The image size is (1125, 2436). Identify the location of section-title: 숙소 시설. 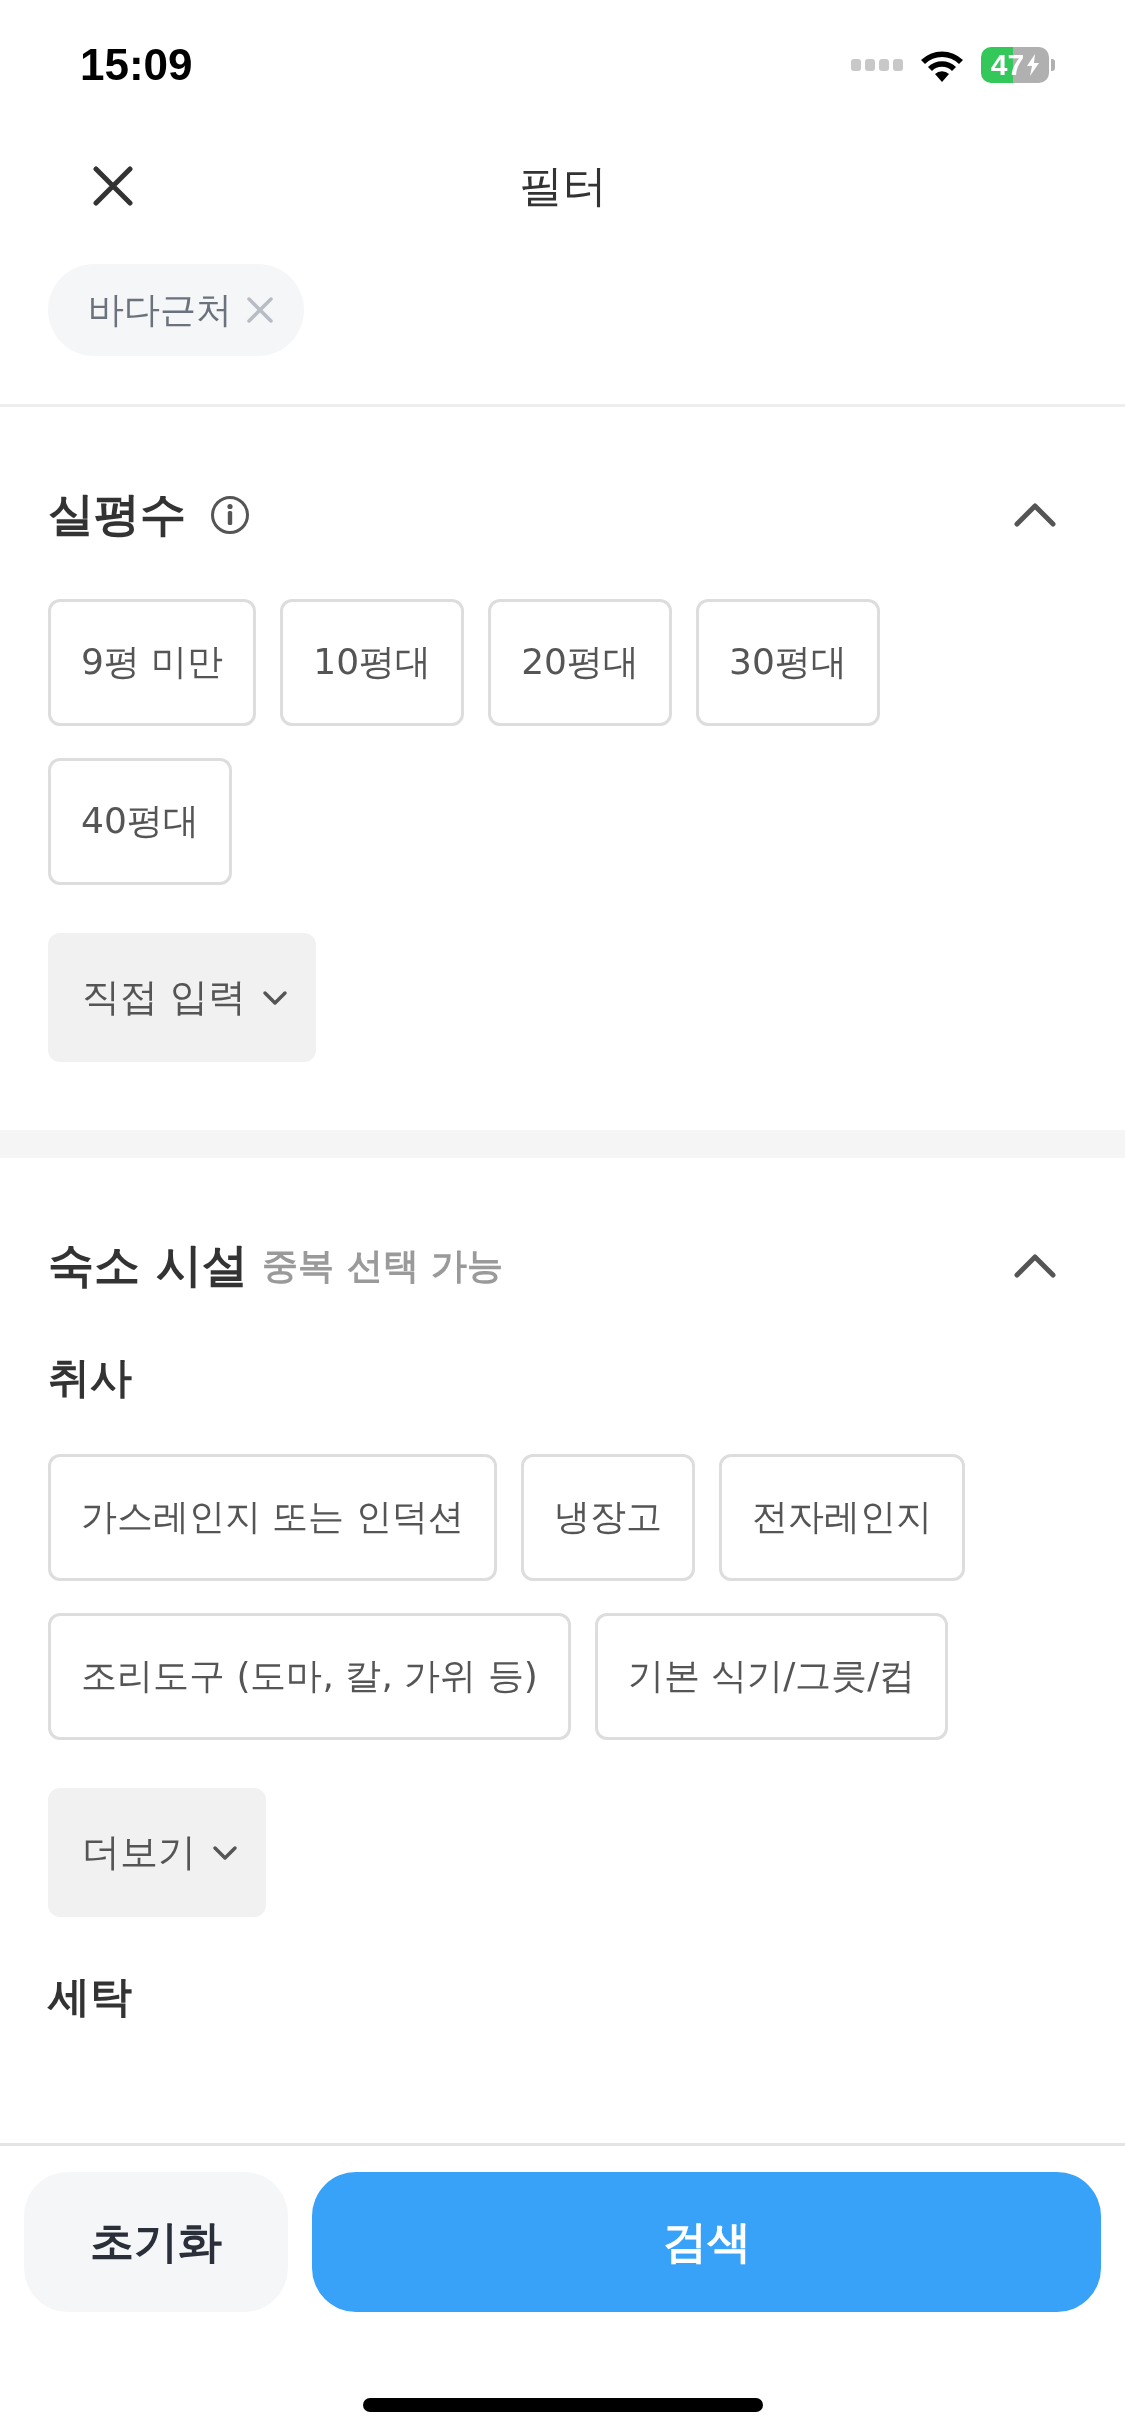
(148, 1265).